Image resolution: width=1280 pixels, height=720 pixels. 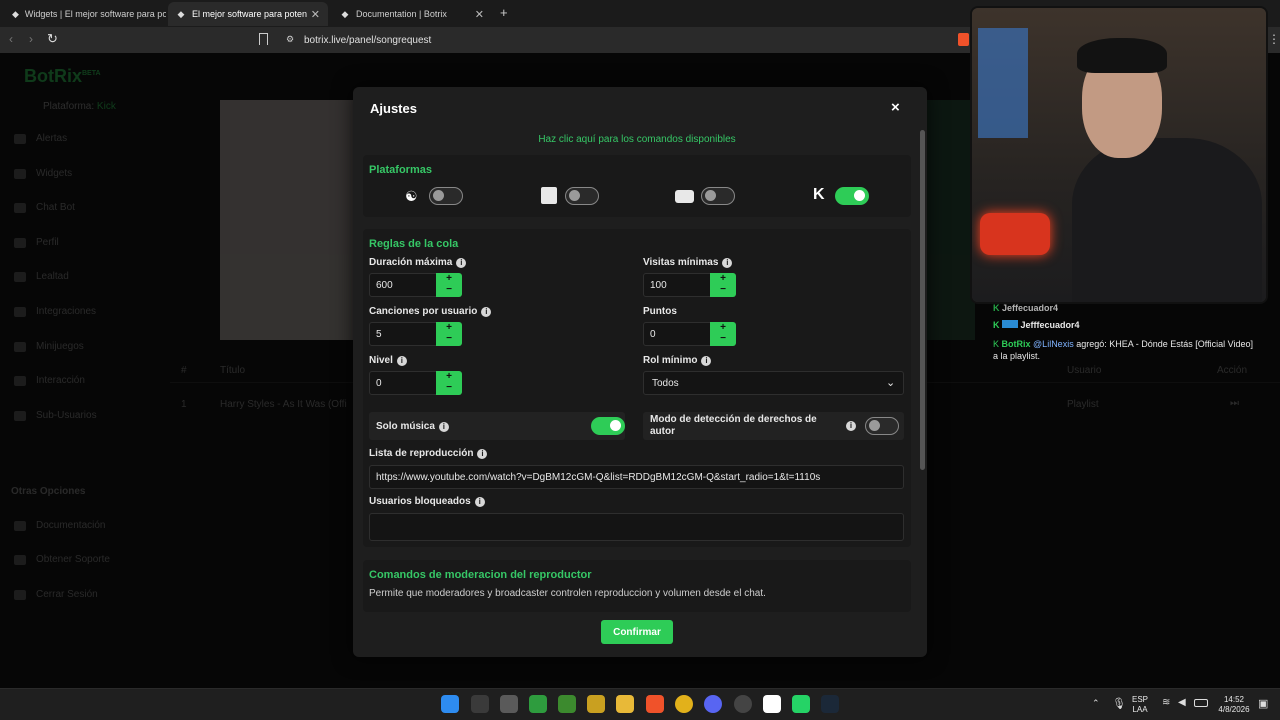 What do you see at coordinates (423, 311) in the screenshot?
I see `label-text: Canciones por usuario` at bounding box center [423, 311].